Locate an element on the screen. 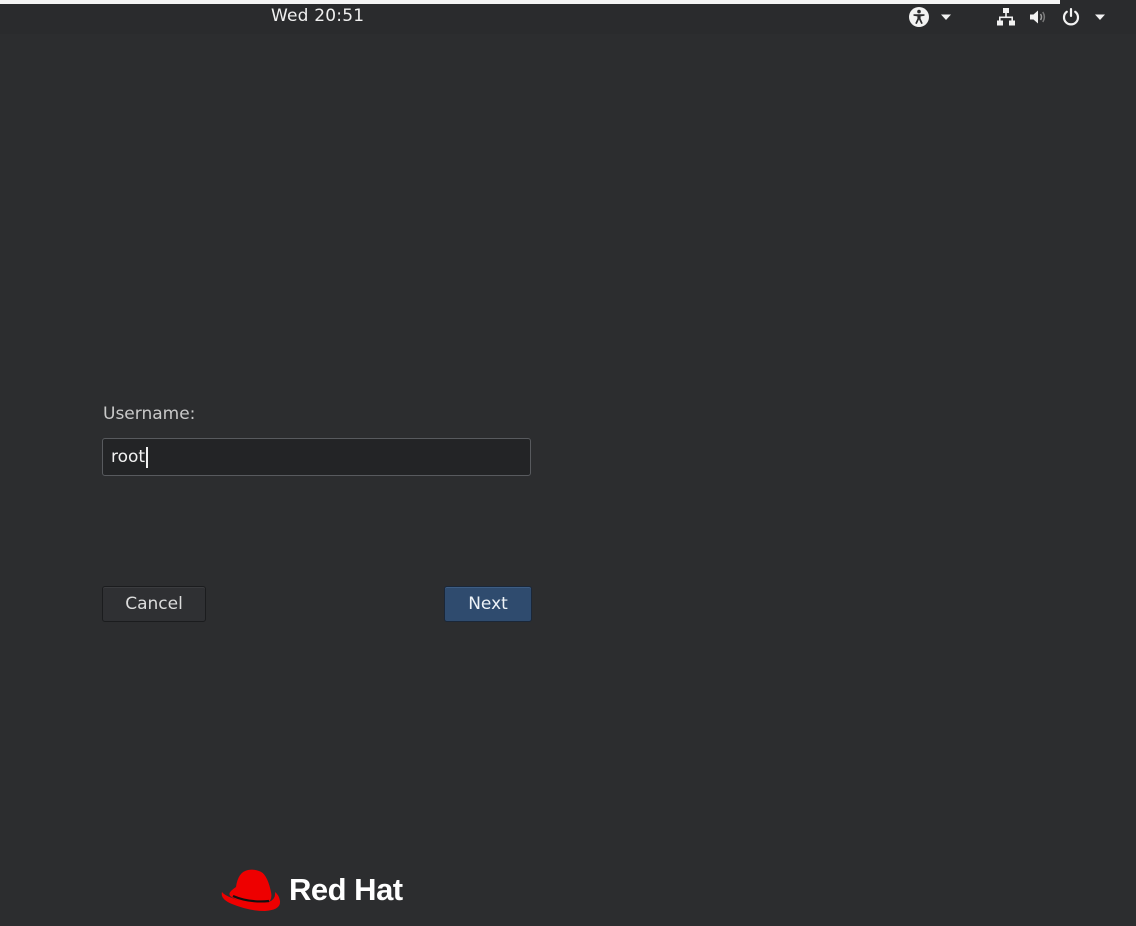  red-hat-logo: Red Hat is located at coordinates (311, 890).